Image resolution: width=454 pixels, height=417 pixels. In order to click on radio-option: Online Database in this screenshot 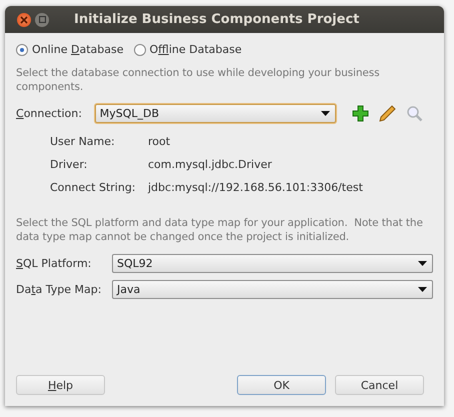, I will do `click(70, 49)`.